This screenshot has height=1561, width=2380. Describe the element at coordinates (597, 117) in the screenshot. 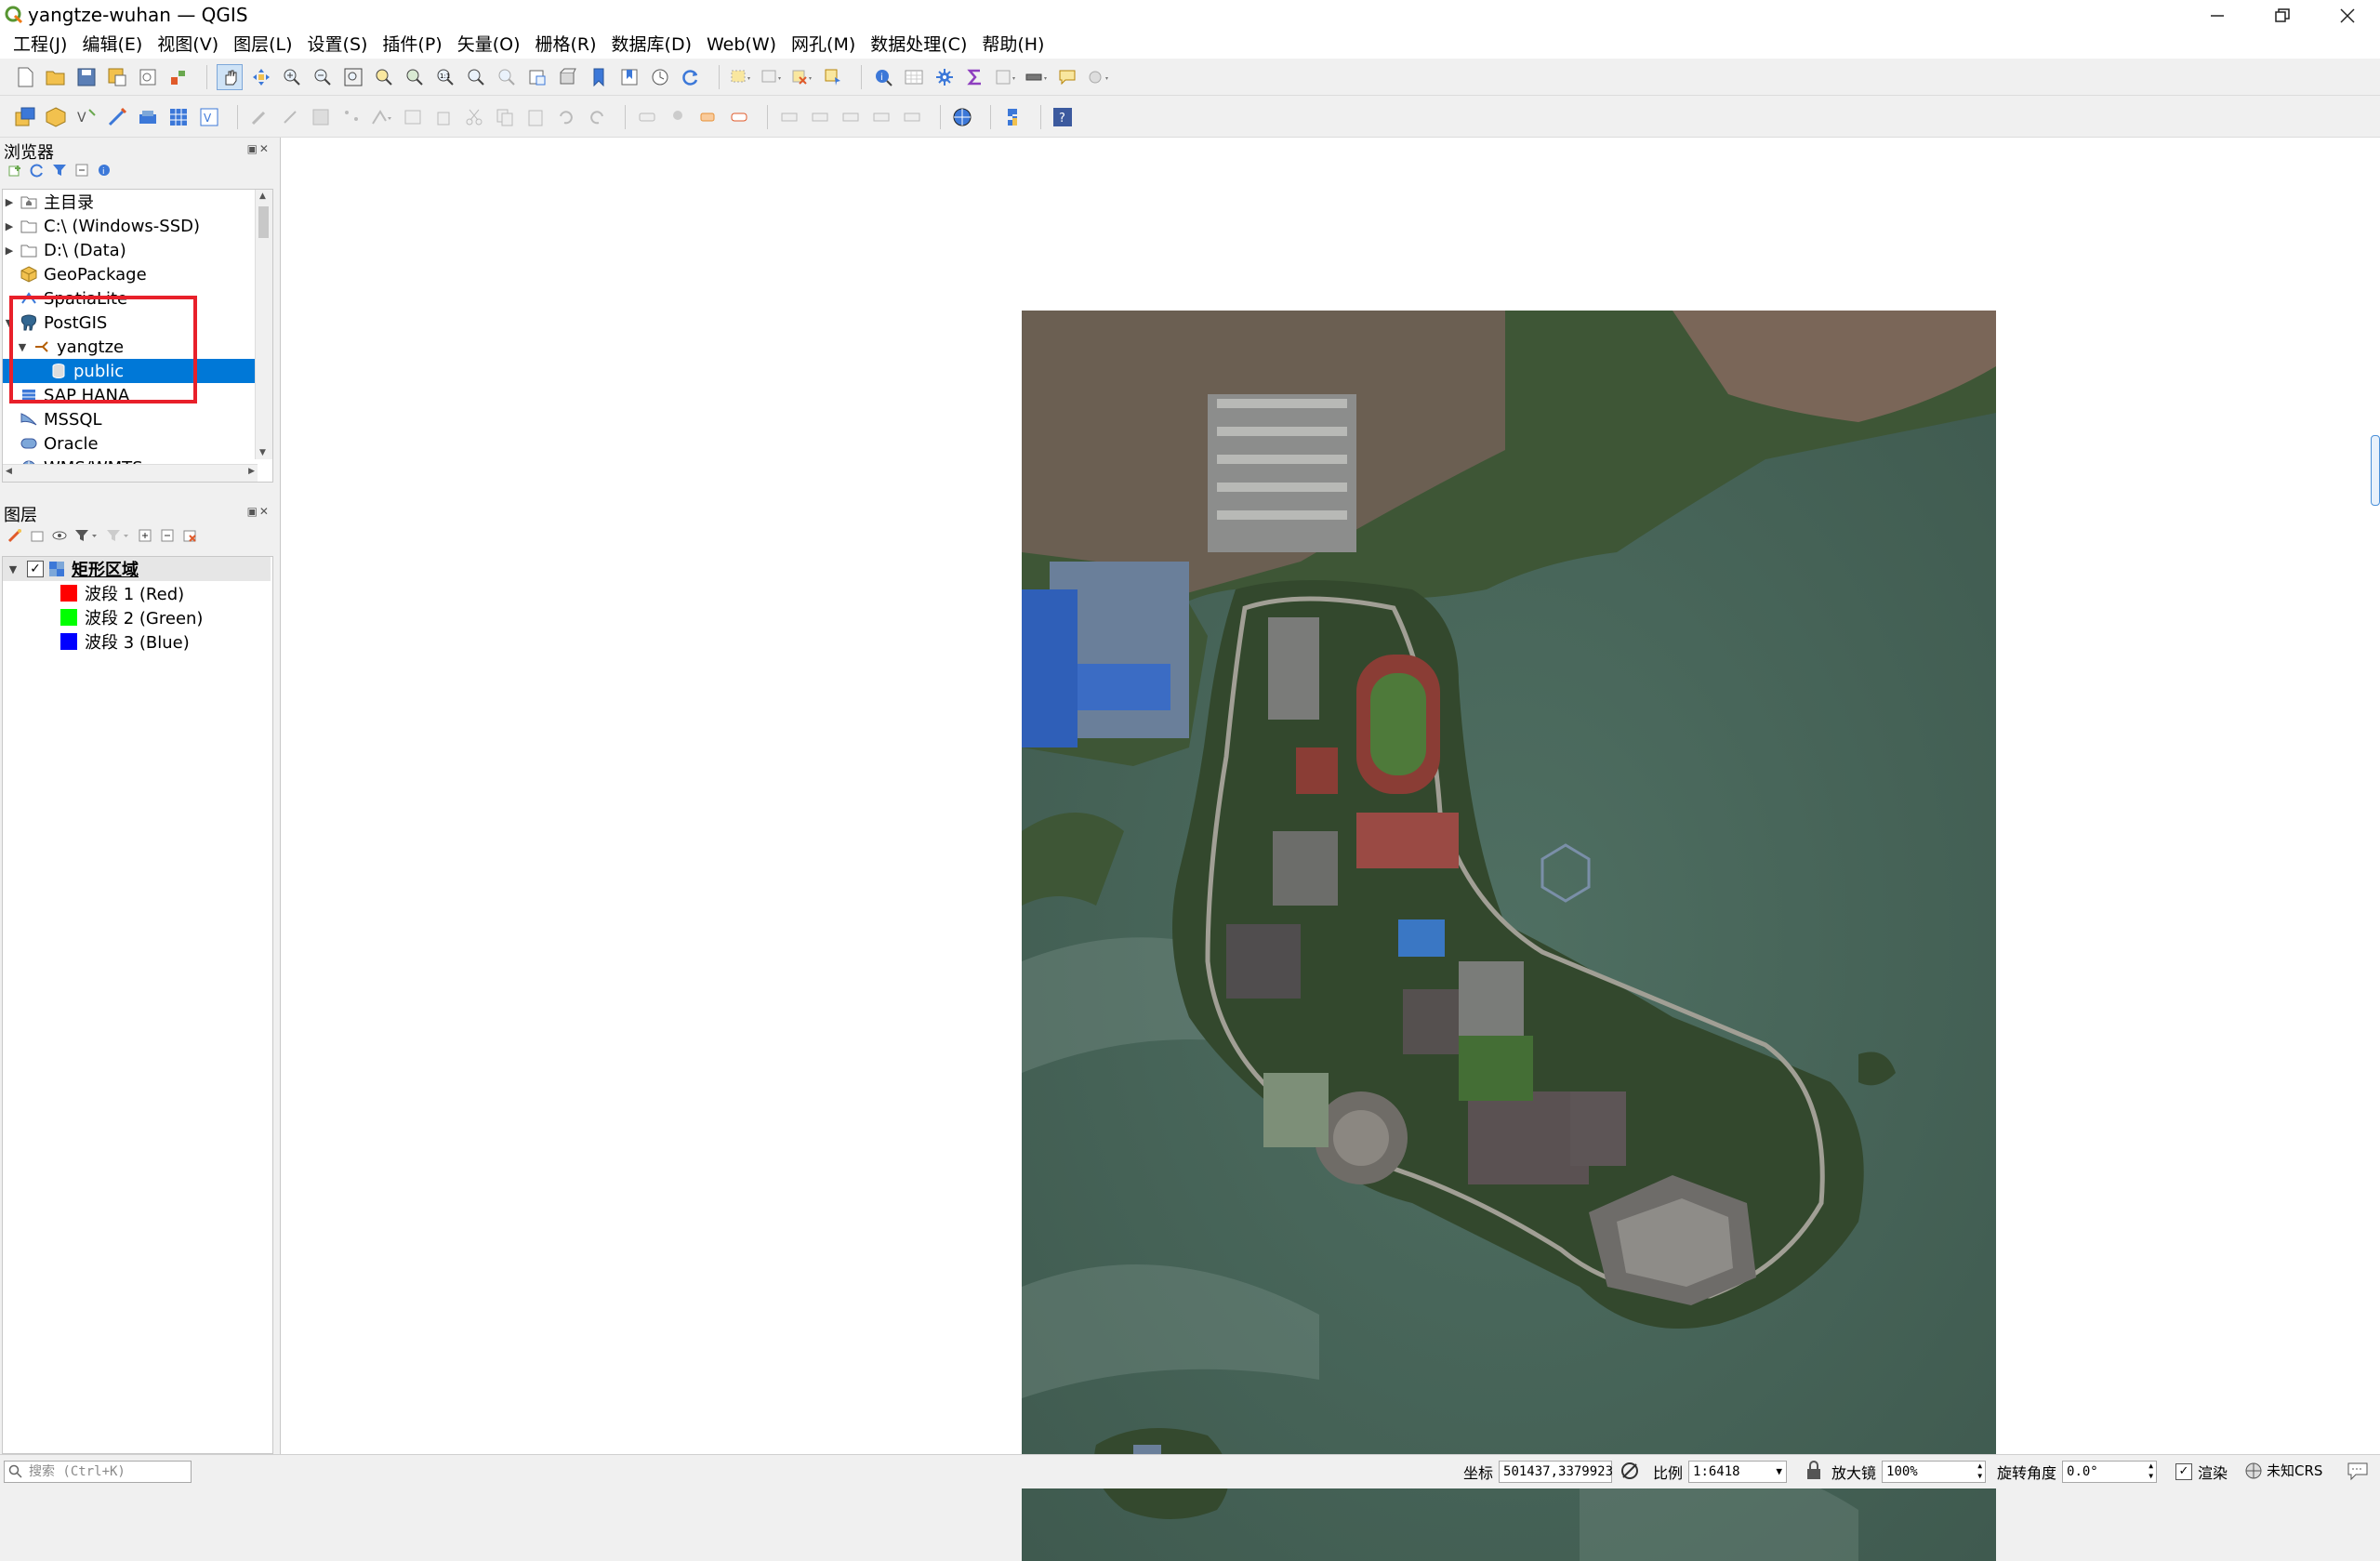

I see `redo-icon` at that location.